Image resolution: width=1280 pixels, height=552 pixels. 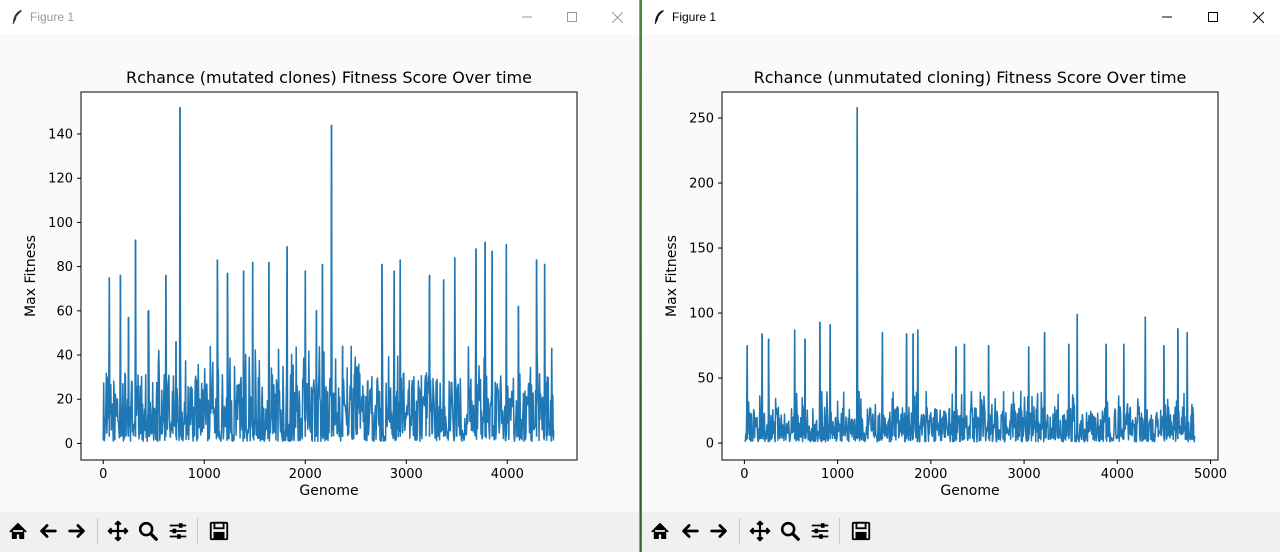 I want to click on y-tick-label: 200, so click(x=701, y=184).